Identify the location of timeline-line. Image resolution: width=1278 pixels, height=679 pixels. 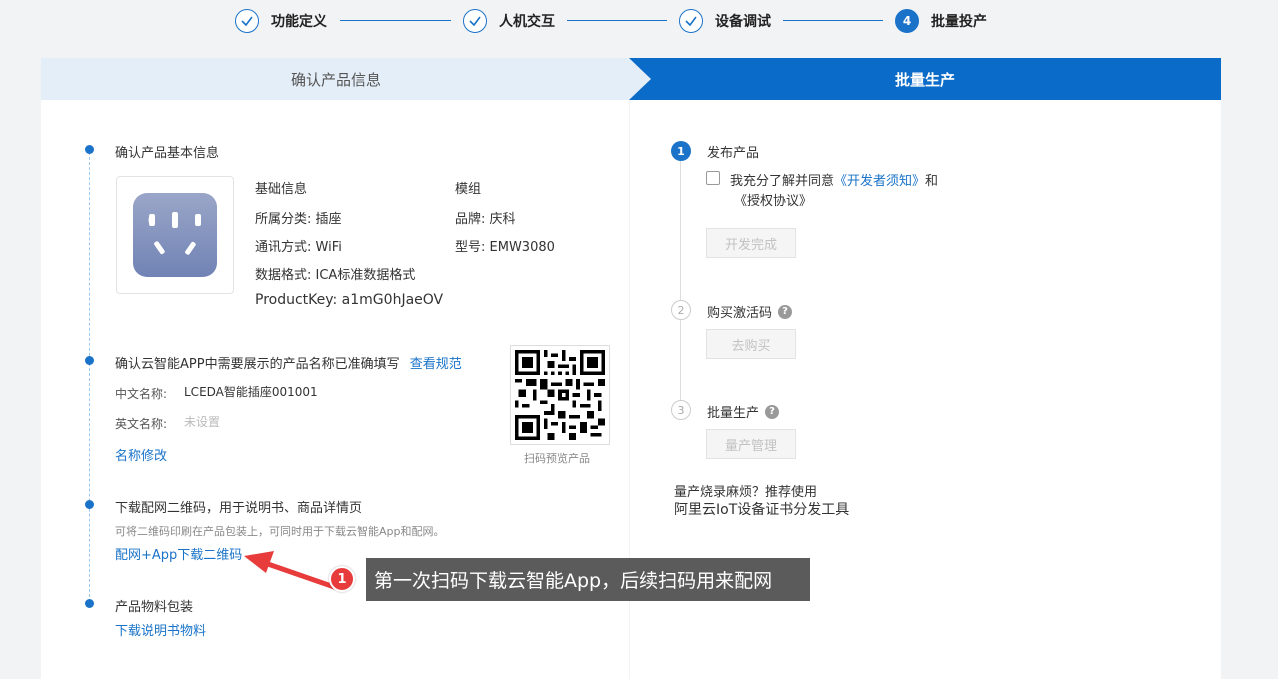
(89, 377).